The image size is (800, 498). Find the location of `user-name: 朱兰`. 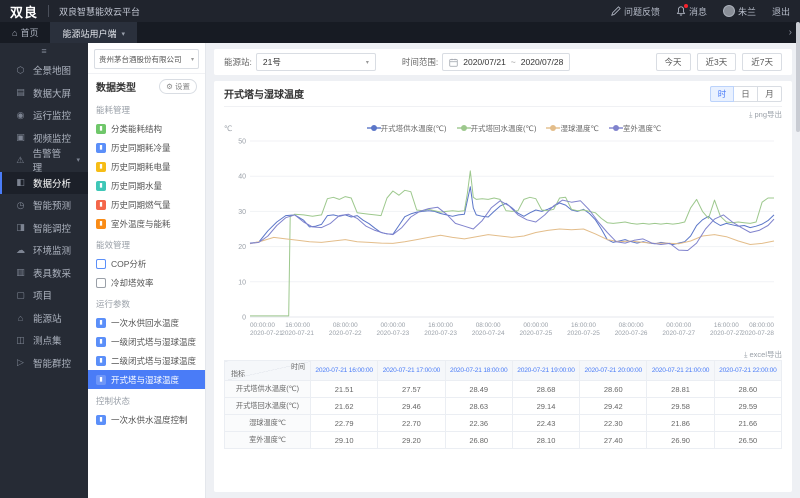

user-name: 朱兰 is located at coordinates (746, 11).